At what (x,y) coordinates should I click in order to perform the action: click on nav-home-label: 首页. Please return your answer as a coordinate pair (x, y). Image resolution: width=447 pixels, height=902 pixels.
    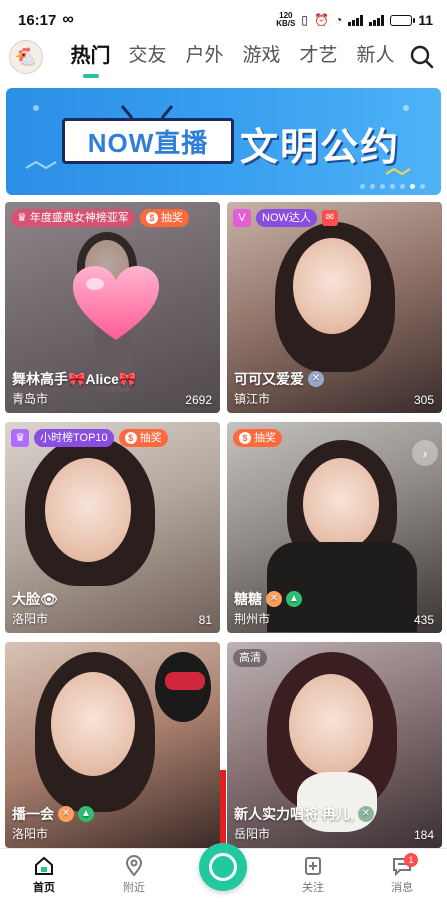
    Looking at the image, I should click on (44, 888).